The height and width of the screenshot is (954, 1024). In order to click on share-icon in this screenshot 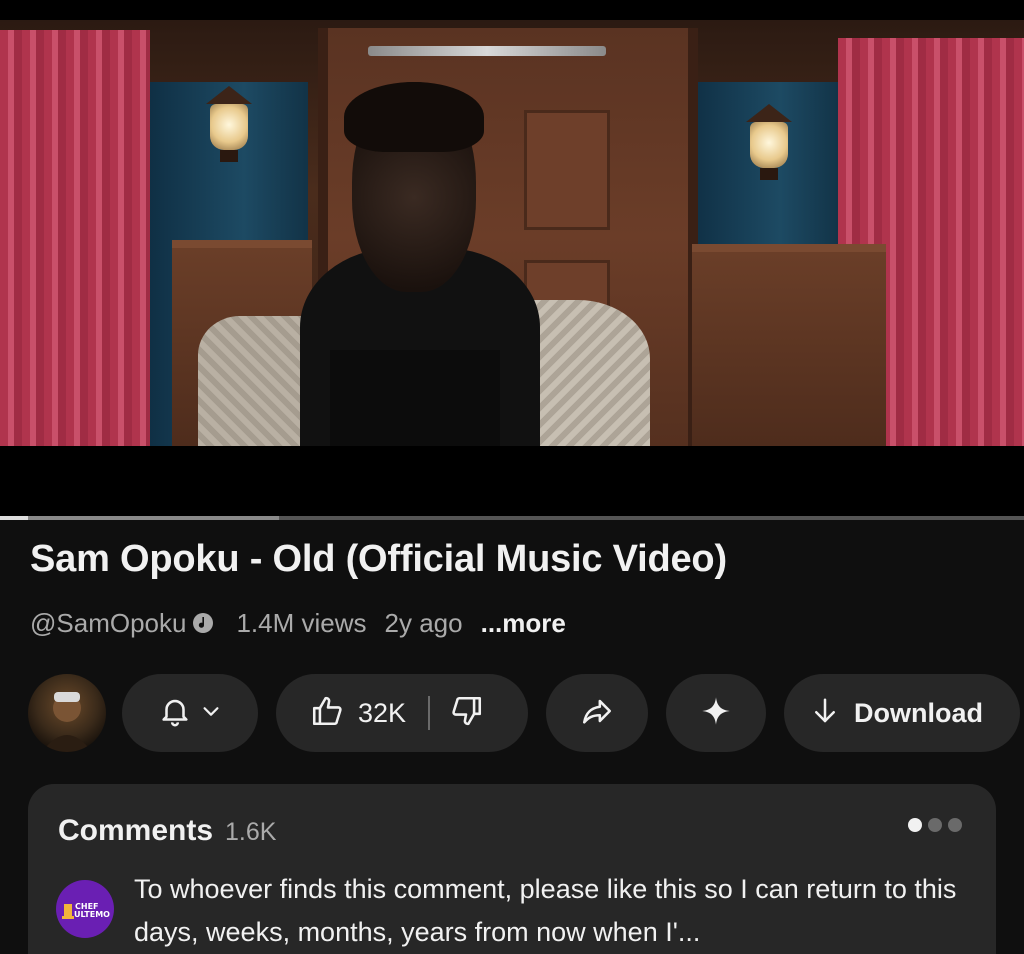, I will do `click(597, 713)`.